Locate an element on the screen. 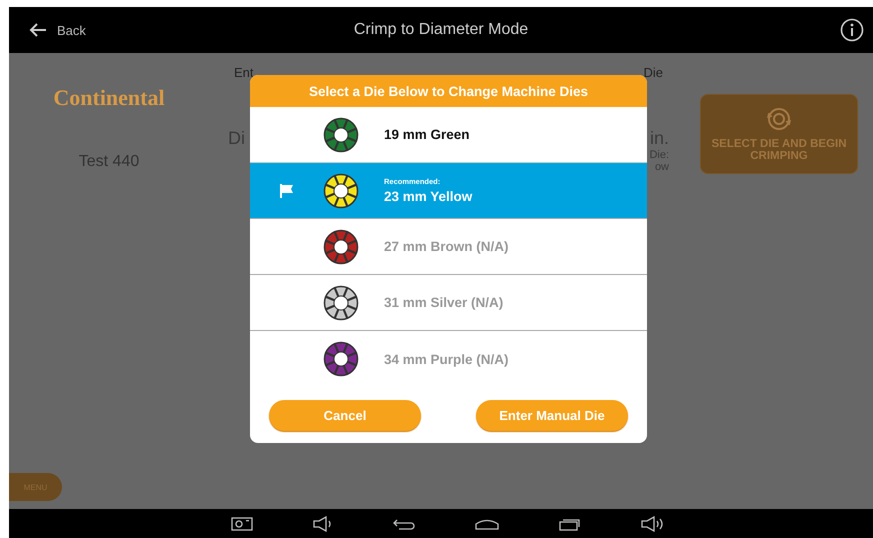 This screenshot has height=538, width=873. die-label: 31 mm Silver (N/A) is located at coordinates (444, 302).